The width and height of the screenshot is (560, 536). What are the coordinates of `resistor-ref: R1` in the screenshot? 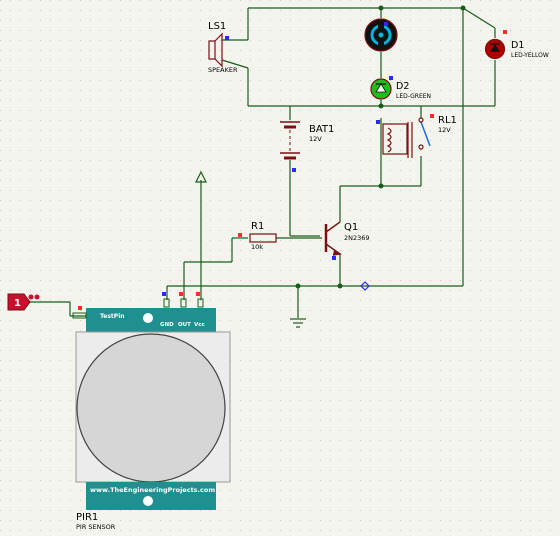 It's located at (257, 226).